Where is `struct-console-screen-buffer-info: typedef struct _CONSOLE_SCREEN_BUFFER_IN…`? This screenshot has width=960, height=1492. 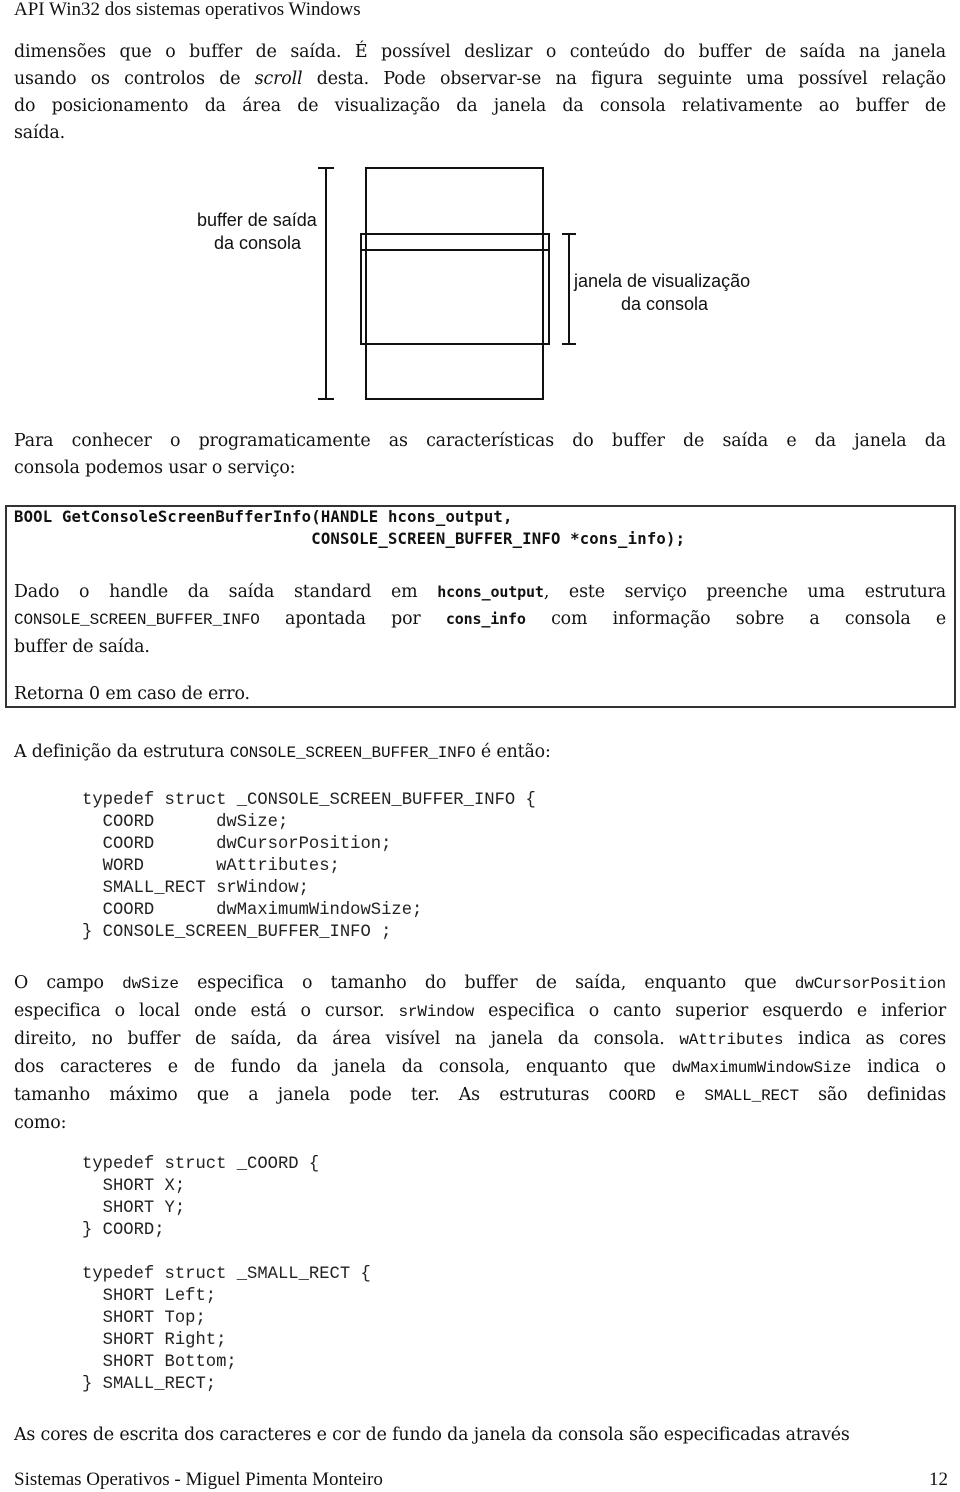 struct-console-screen-buffer-info: typedef struct _CONSOLE_SCREEN_BUFFER_IN… is located at coordinates (309, 867).